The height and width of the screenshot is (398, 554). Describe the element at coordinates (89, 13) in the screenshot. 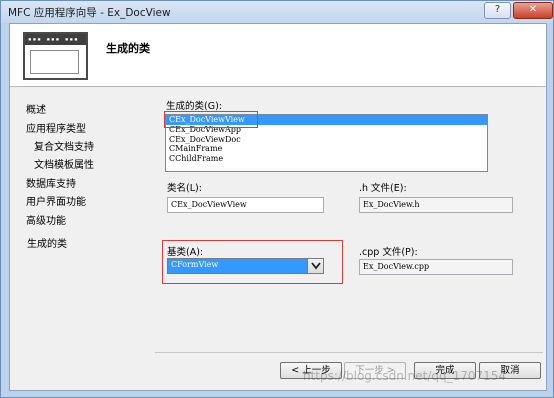

I see `window-title: MFC 应用程序向导 - Ex_DocView` at that location.